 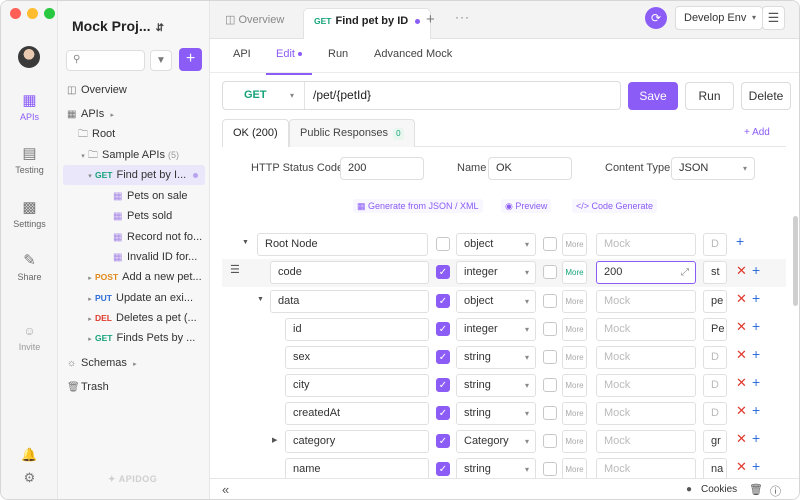 I want to click on close-window-button, so click(x=15, y=13).